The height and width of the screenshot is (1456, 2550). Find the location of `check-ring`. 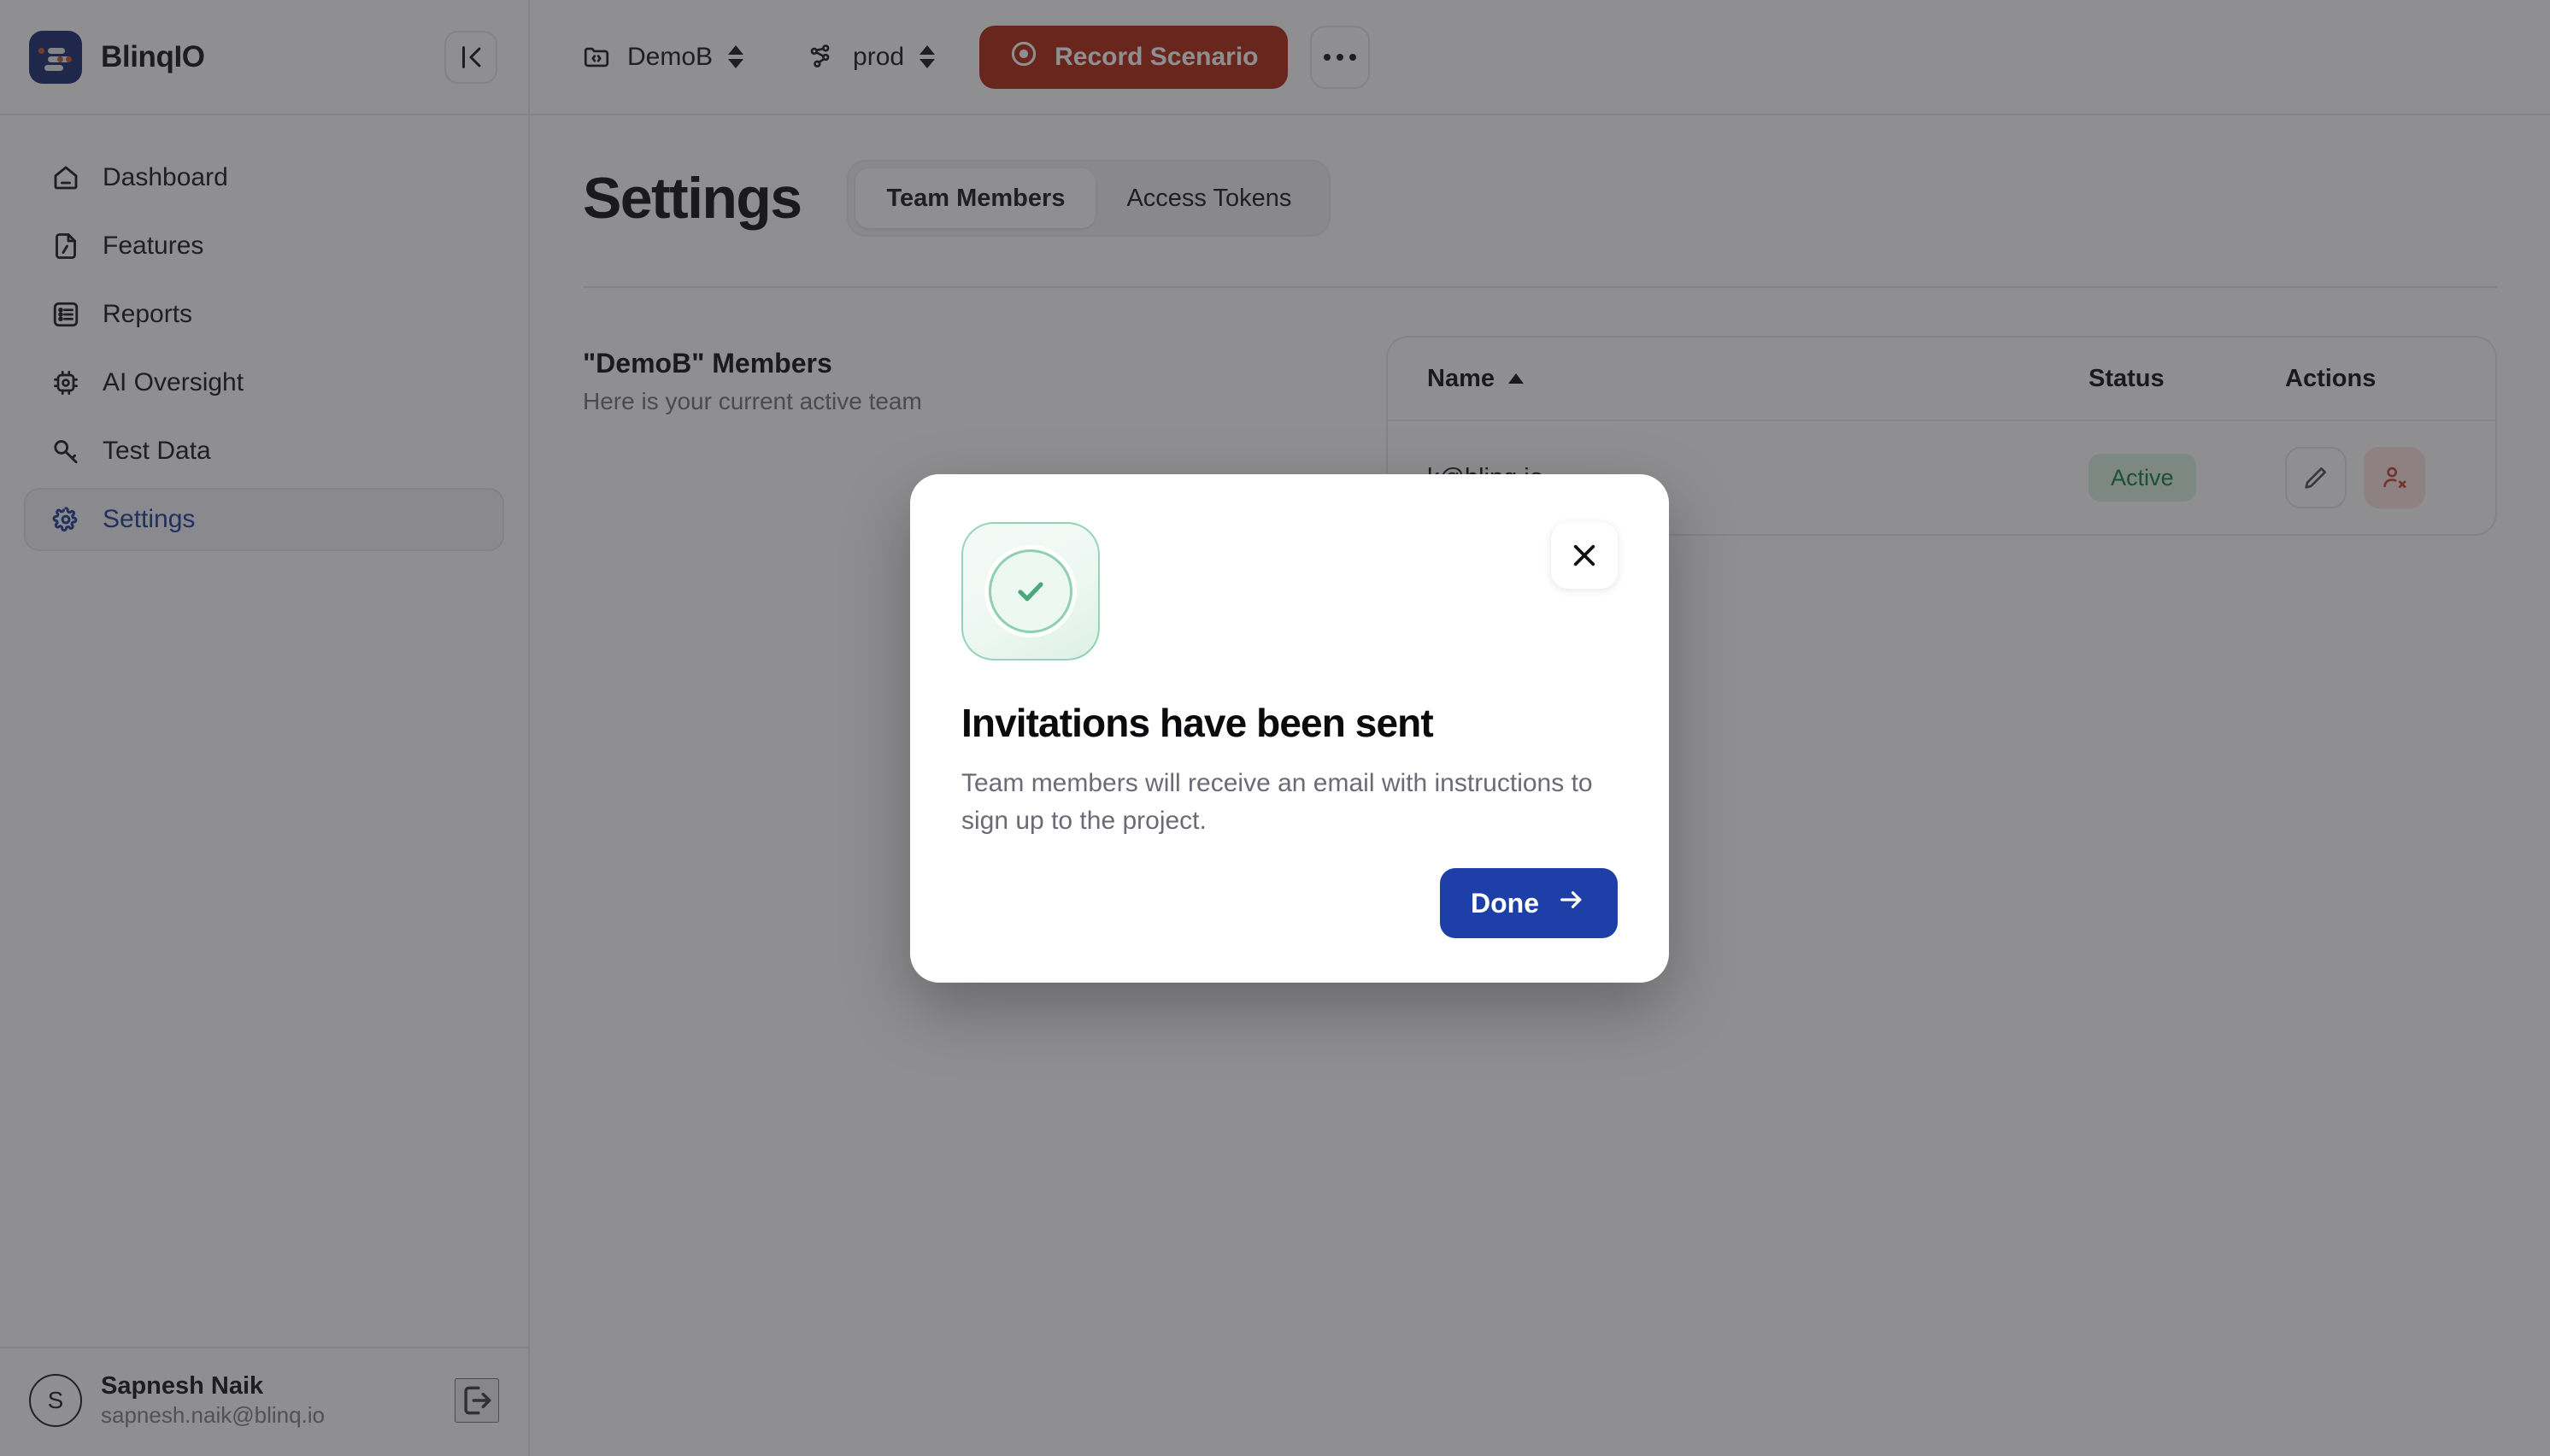

check-ring is located at coordinates (1030, 591).